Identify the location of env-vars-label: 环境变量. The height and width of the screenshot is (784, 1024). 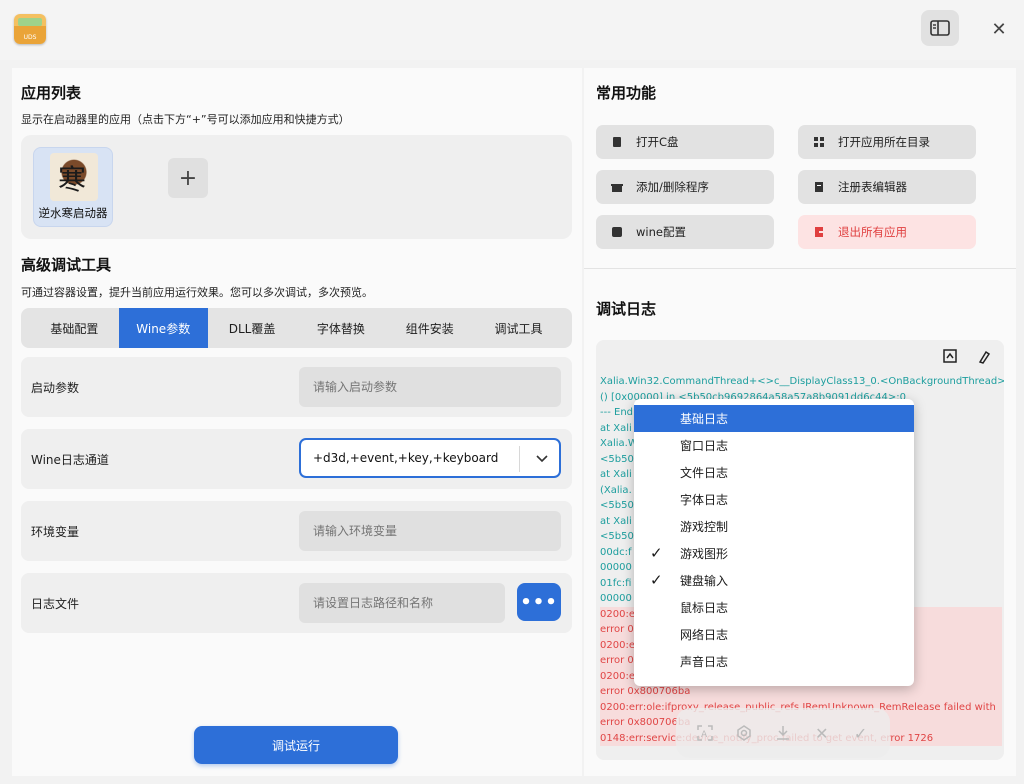
(55, 532).